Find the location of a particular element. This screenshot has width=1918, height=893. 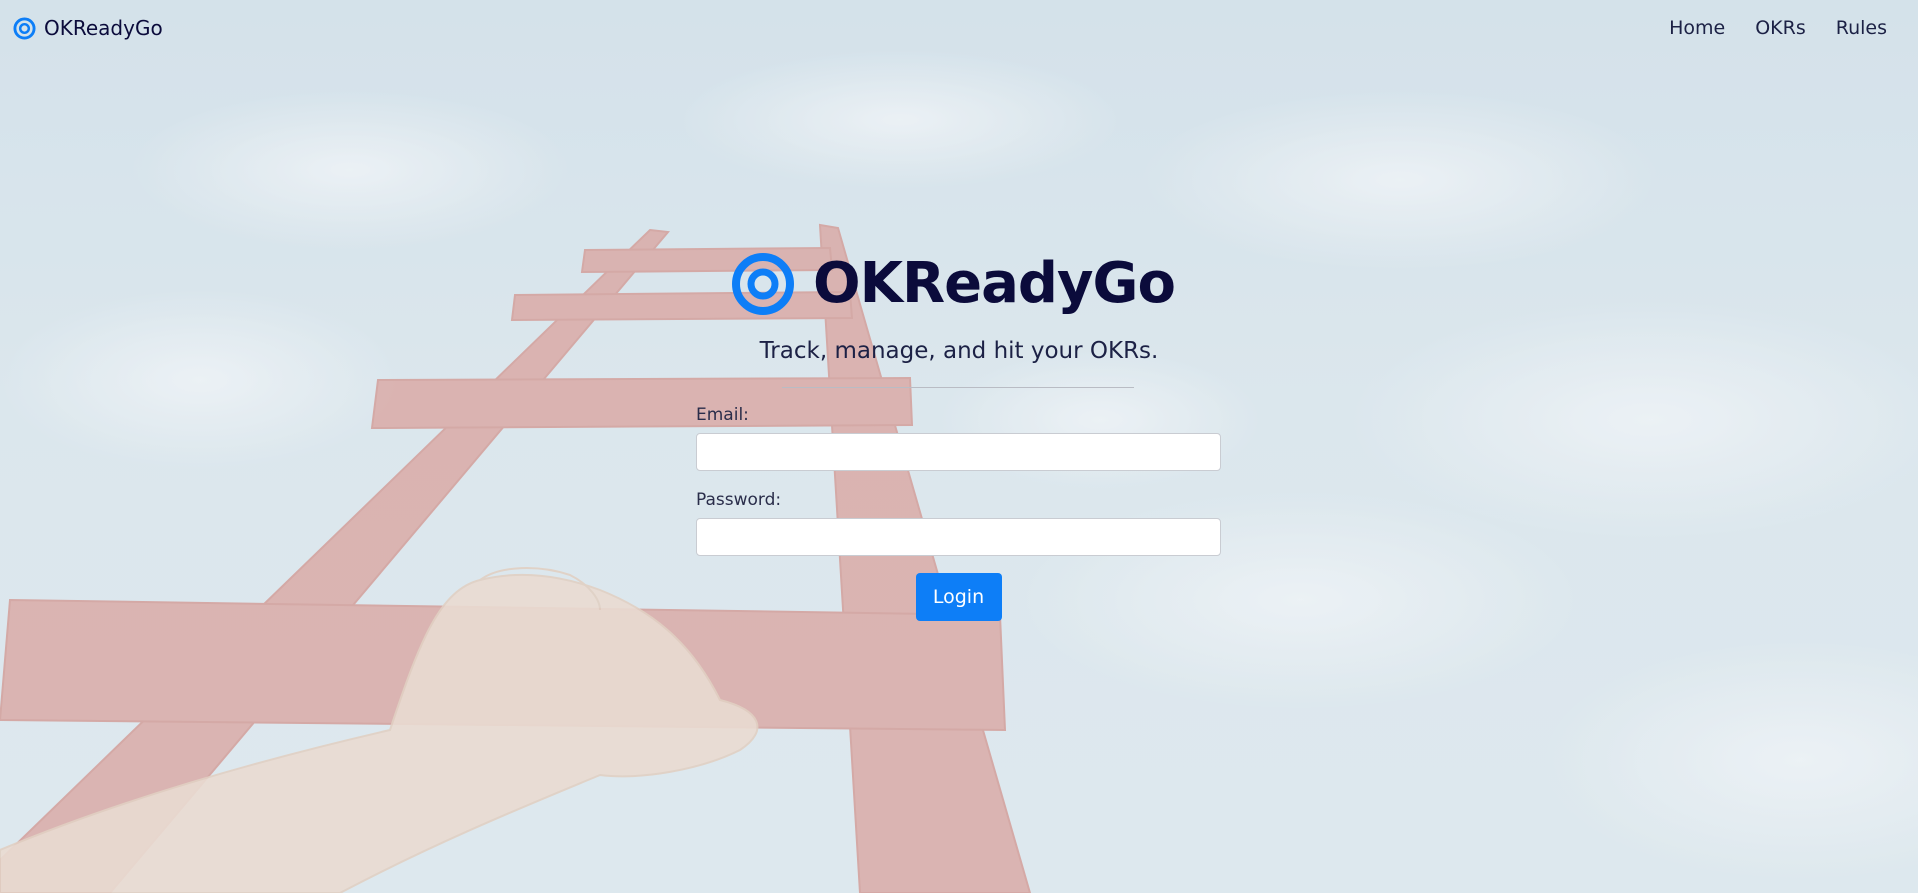

password-field-group: Password: is located at coordinates (958, 523).